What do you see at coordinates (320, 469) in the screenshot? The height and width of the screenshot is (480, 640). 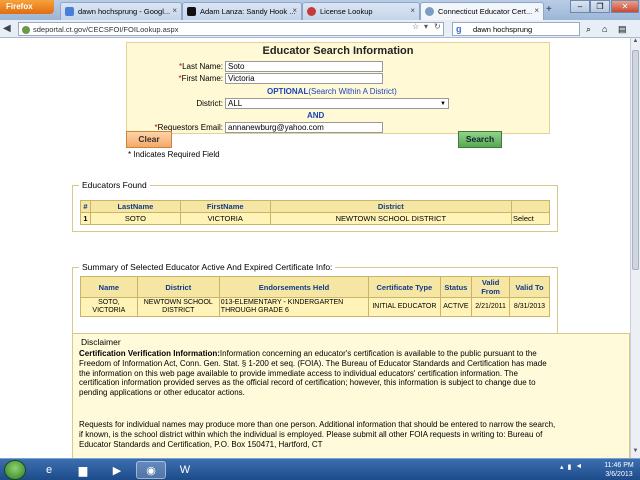 I see `windows-taskbar: e ▆ ▶ ◉ W ▴ ▮ ◄ 11:46 PM 3/6/2013` at bounding box center [320, 469].